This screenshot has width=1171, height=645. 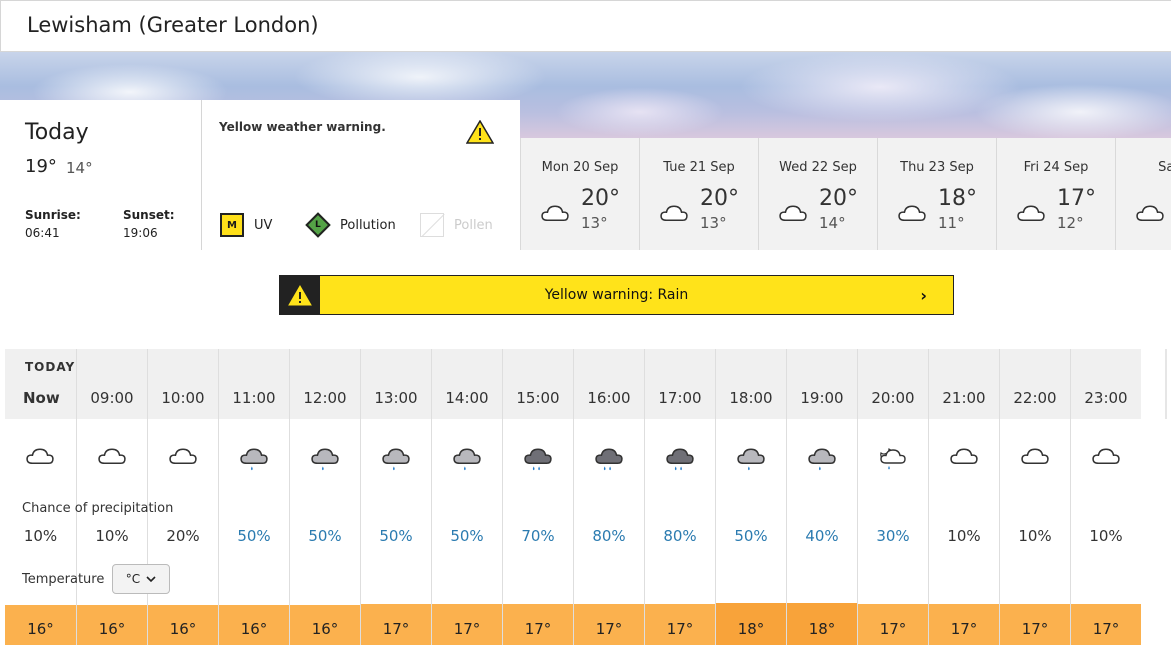 I want to click on hour-column: 22:00 10% 17°, so click(x=1034, y=497).